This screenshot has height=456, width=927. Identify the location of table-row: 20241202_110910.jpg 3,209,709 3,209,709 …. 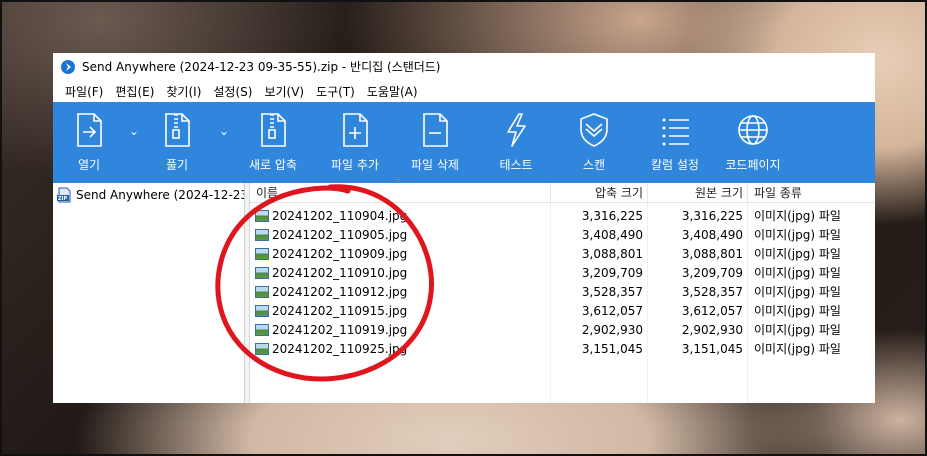
(562, 272).